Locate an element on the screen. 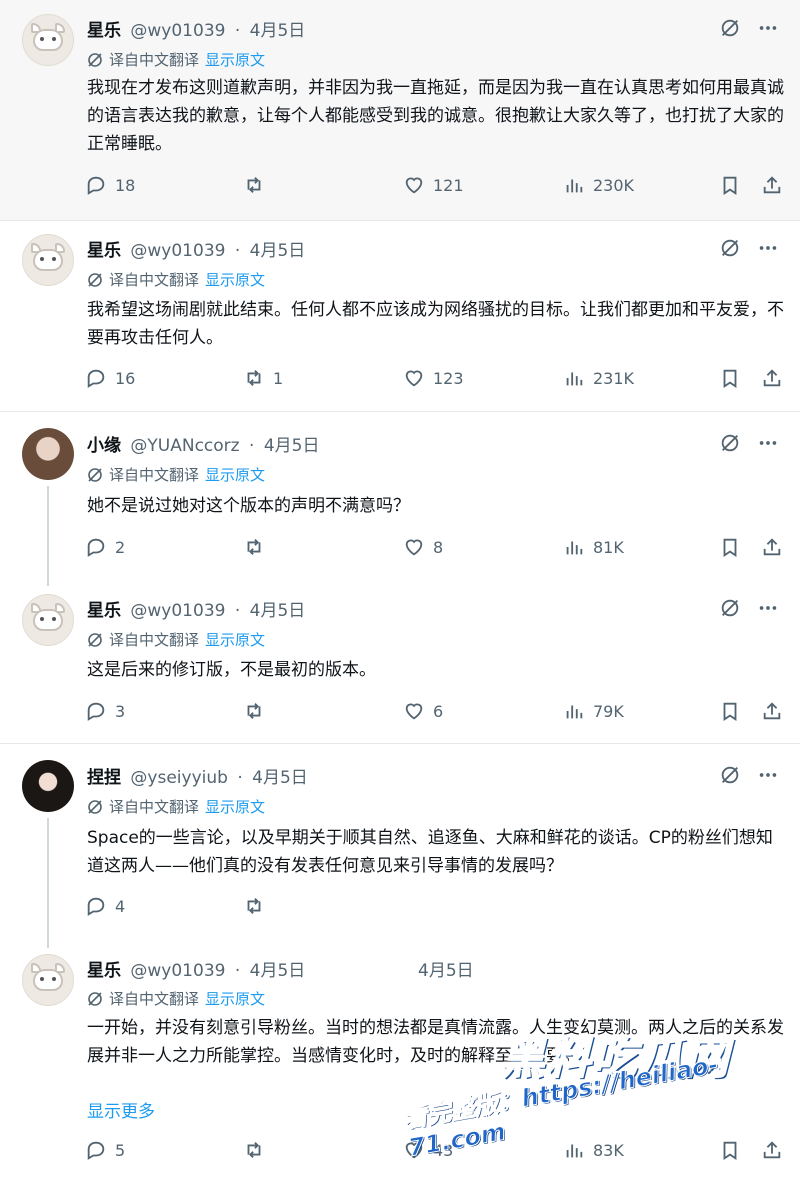 The image size is (800, 1178). like-button: 121 is located at coordinates (433, 185).